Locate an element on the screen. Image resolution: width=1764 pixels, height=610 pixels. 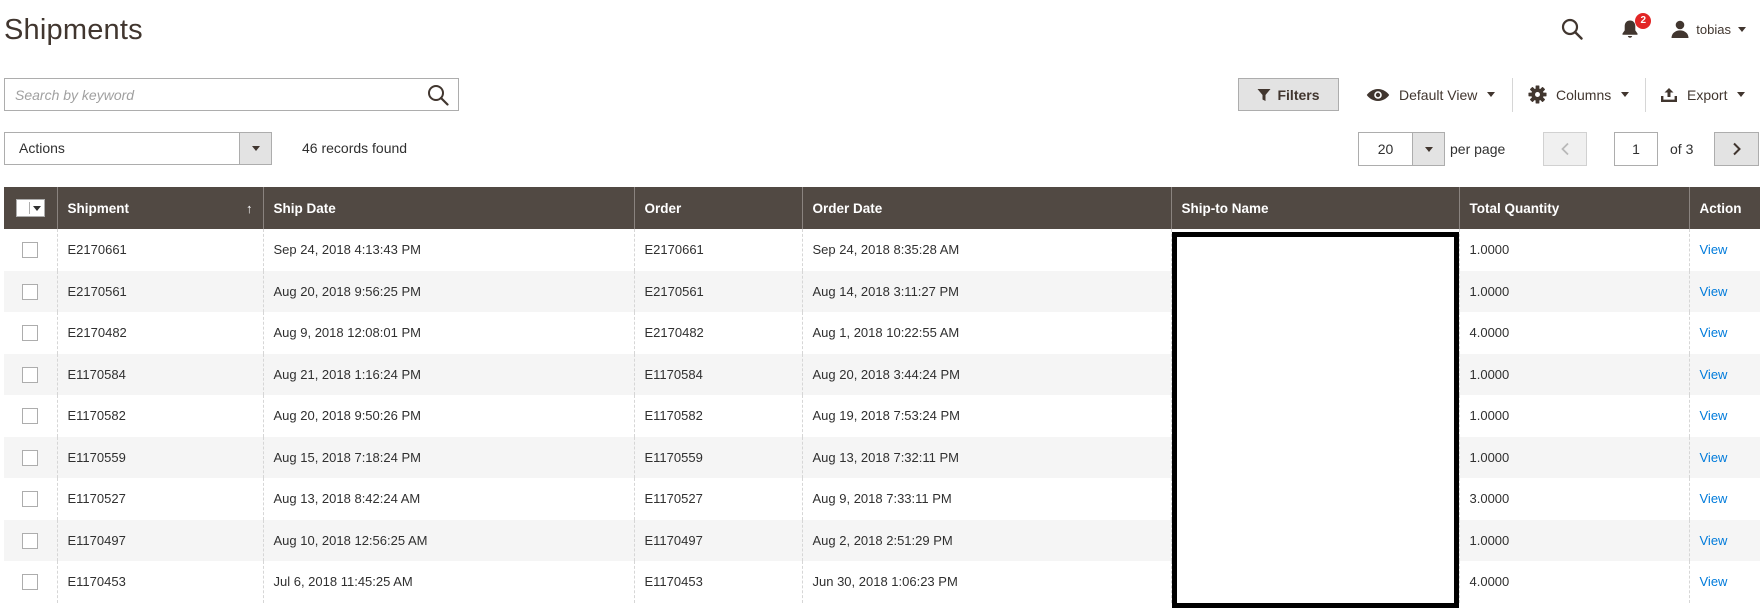
cell-order-id: E1170527 is located at coordinates (717, 499).